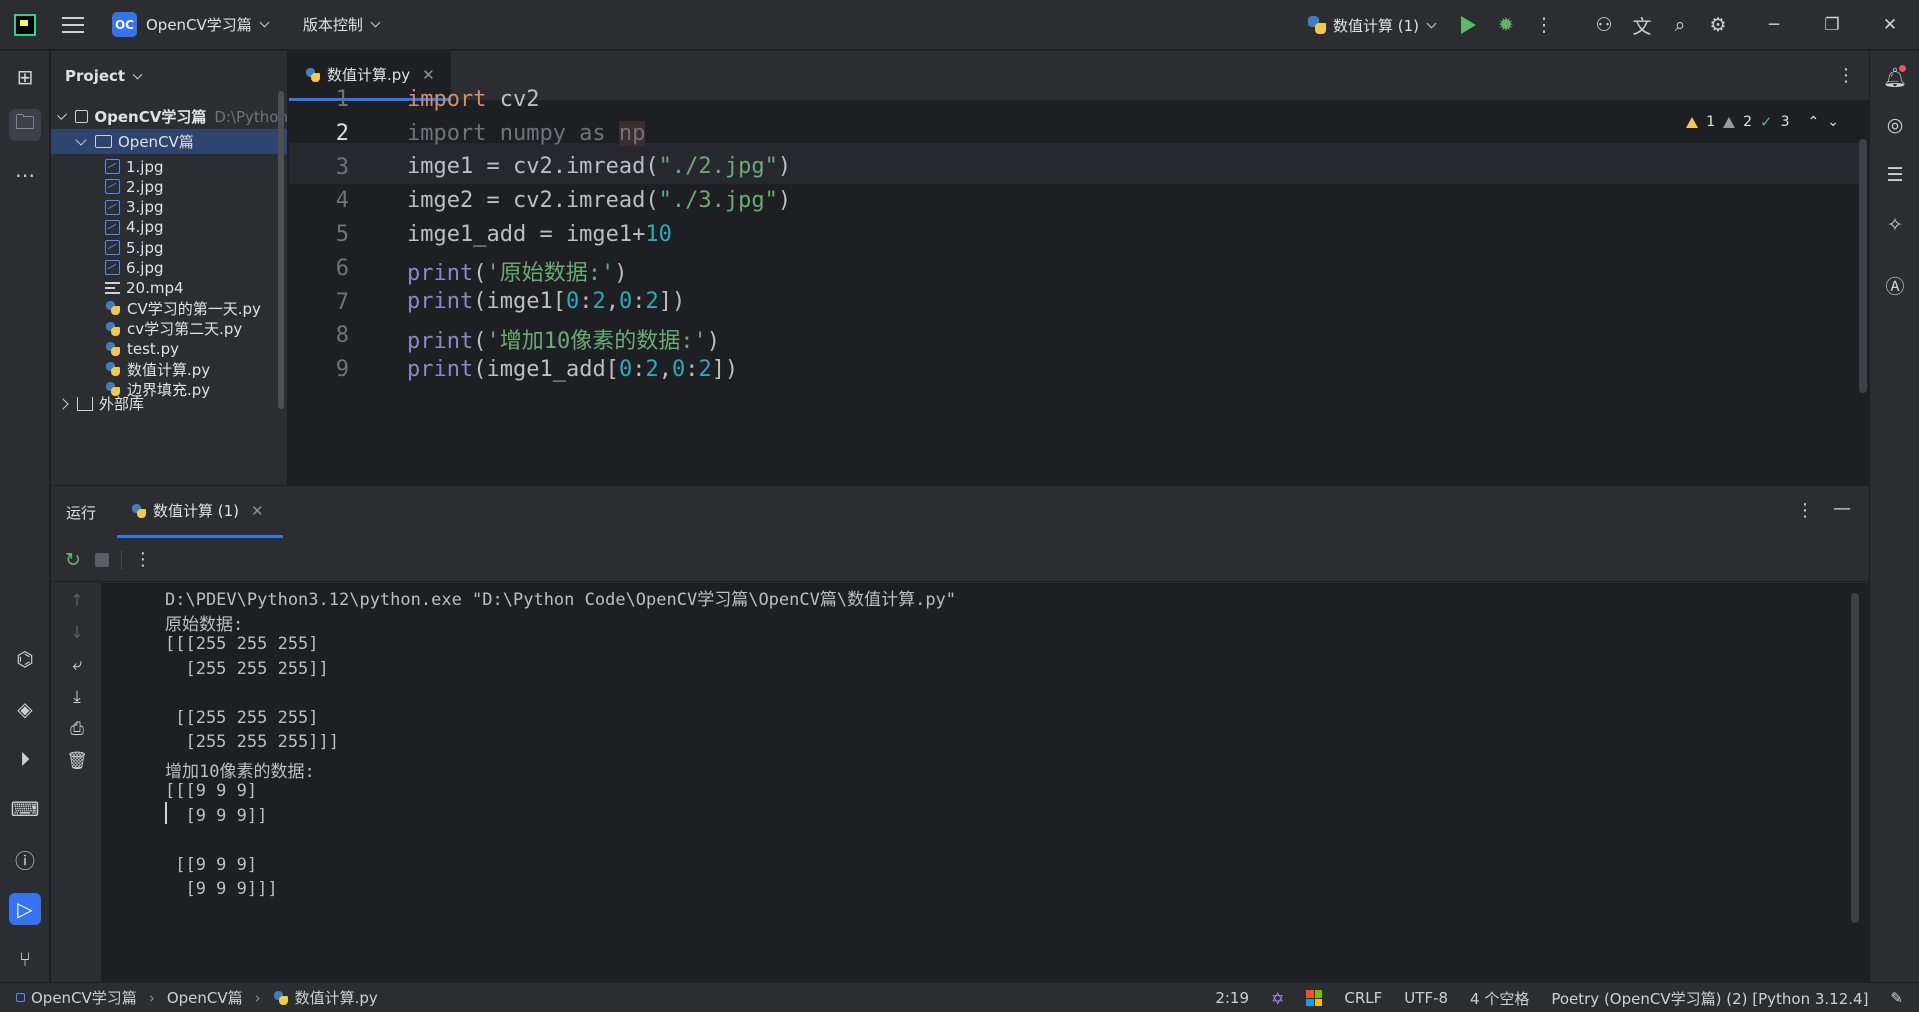  Describe the element at coordinates (25, 859) in the screenshot. I see `problems-icon: ⓘ` at that location.